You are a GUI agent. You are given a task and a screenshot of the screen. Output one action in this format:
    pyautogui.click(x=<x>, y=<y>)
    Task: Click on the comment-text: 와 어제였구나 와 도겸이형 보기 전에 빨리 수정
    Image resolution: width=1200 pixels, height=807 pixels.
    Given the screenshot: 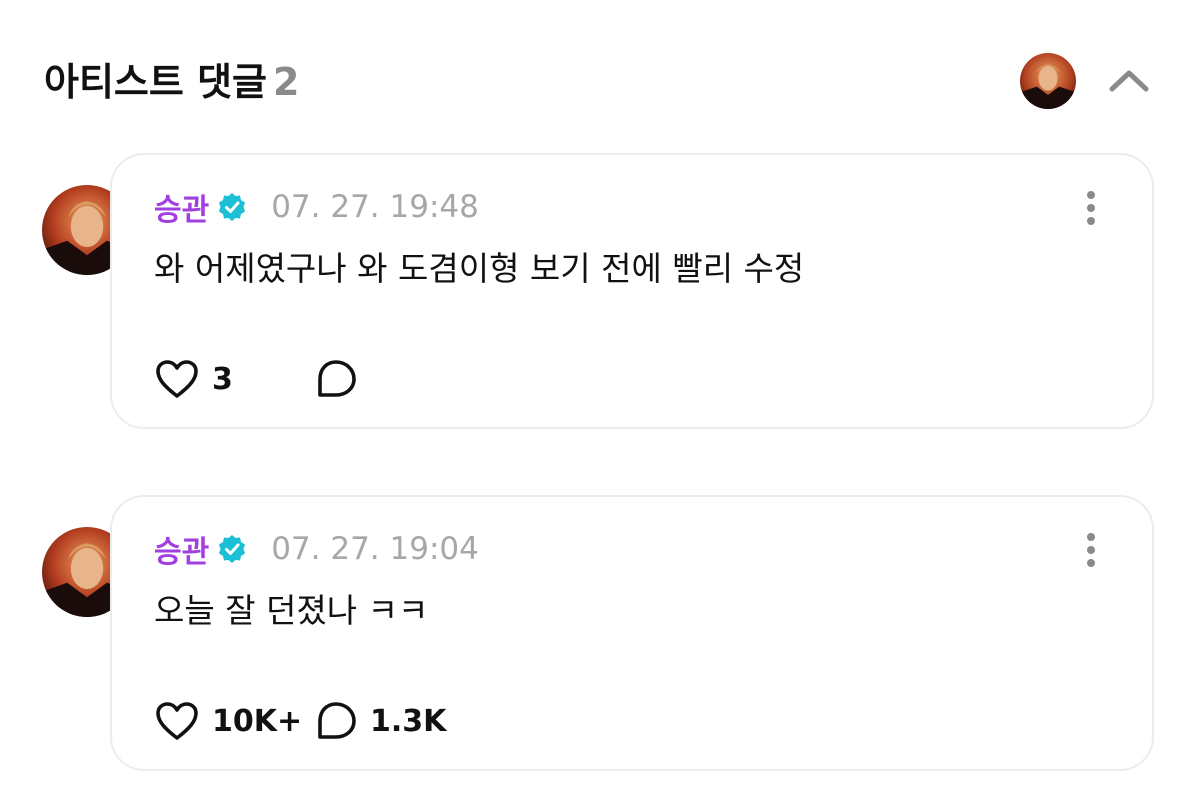 What is the action you would take?
    pyautogui.click(x=479, y=268)
    